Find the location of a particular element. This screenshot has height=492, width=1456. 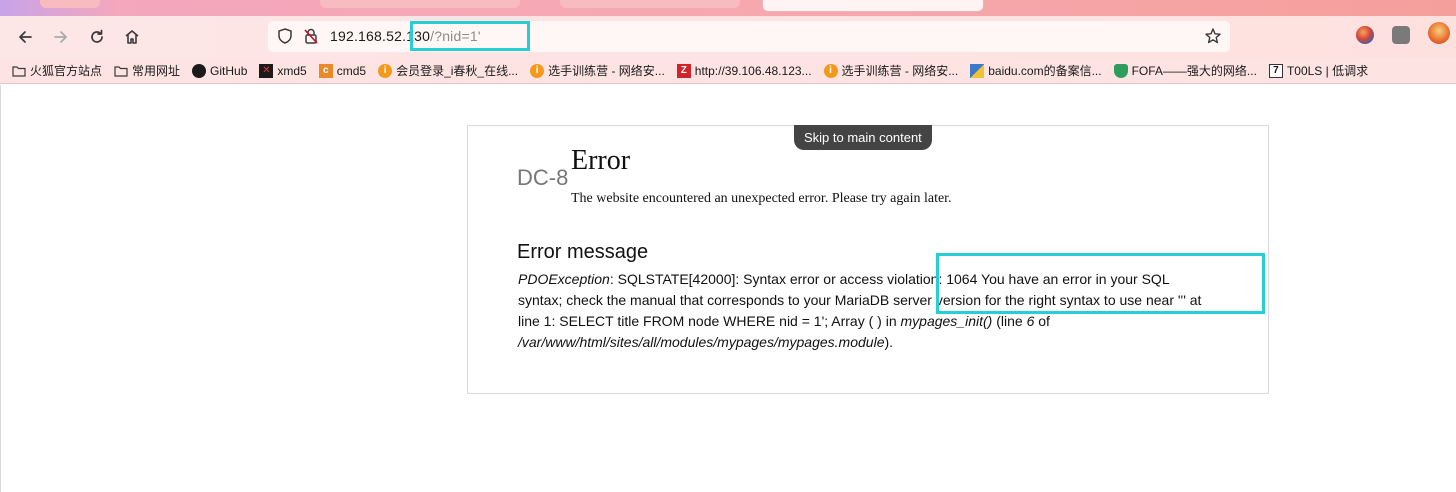

forward-button is located at coordinates (61, 37).